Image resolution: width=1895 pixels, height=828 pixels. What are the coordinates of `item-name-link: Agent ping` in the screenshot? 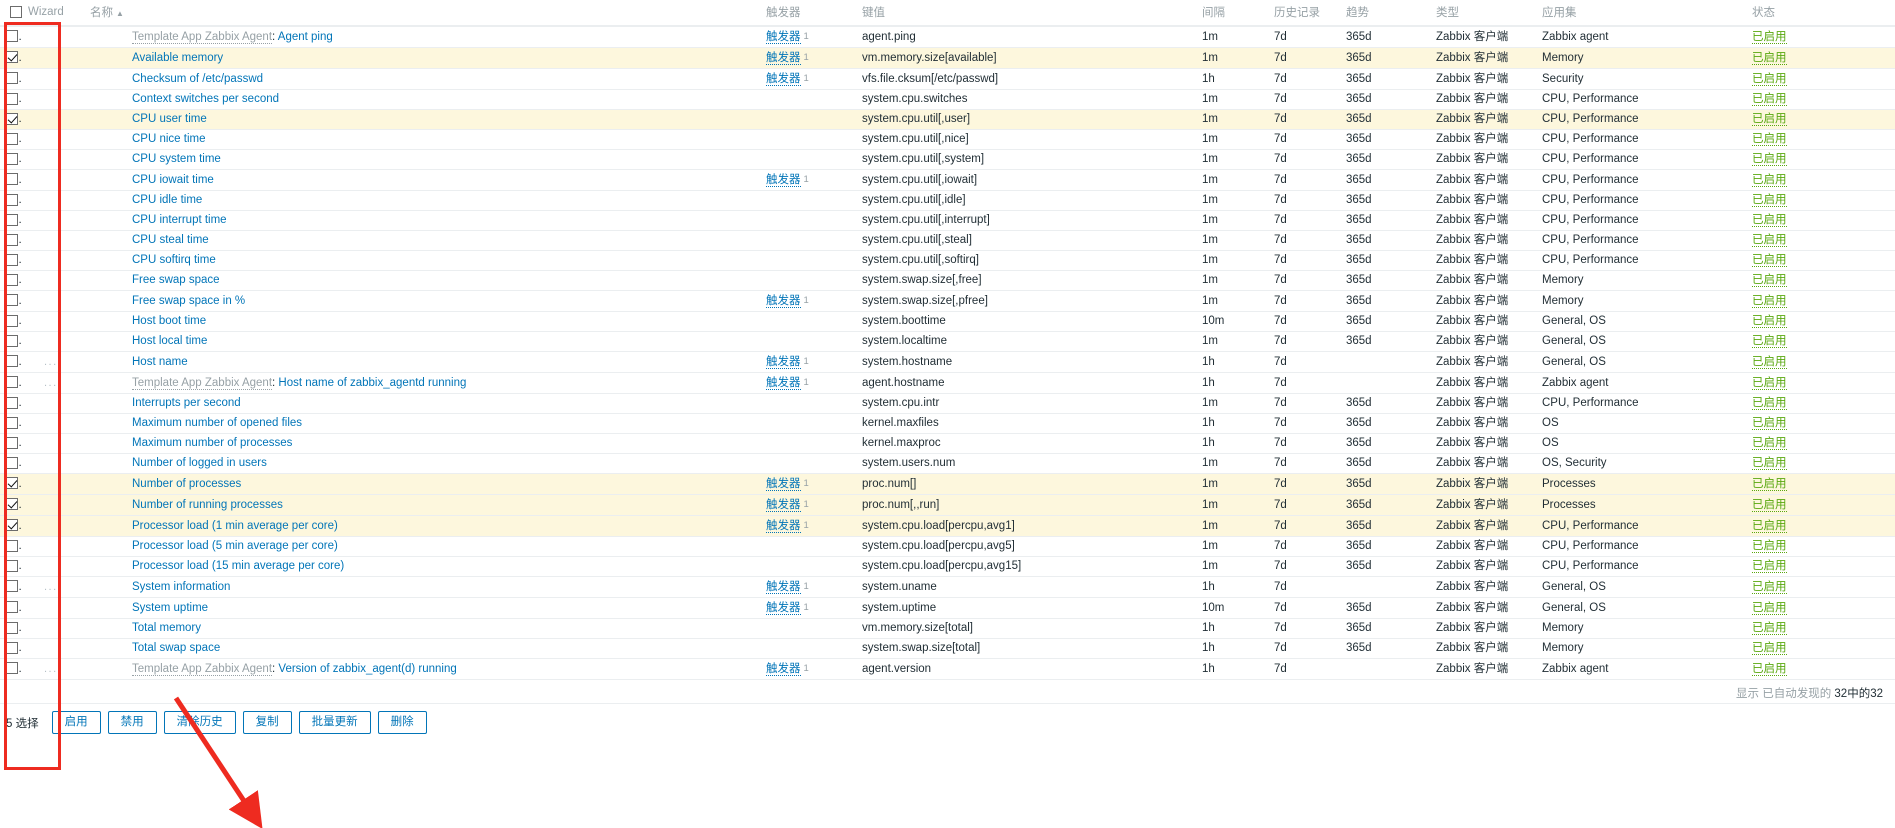 It's located at (305, 37).